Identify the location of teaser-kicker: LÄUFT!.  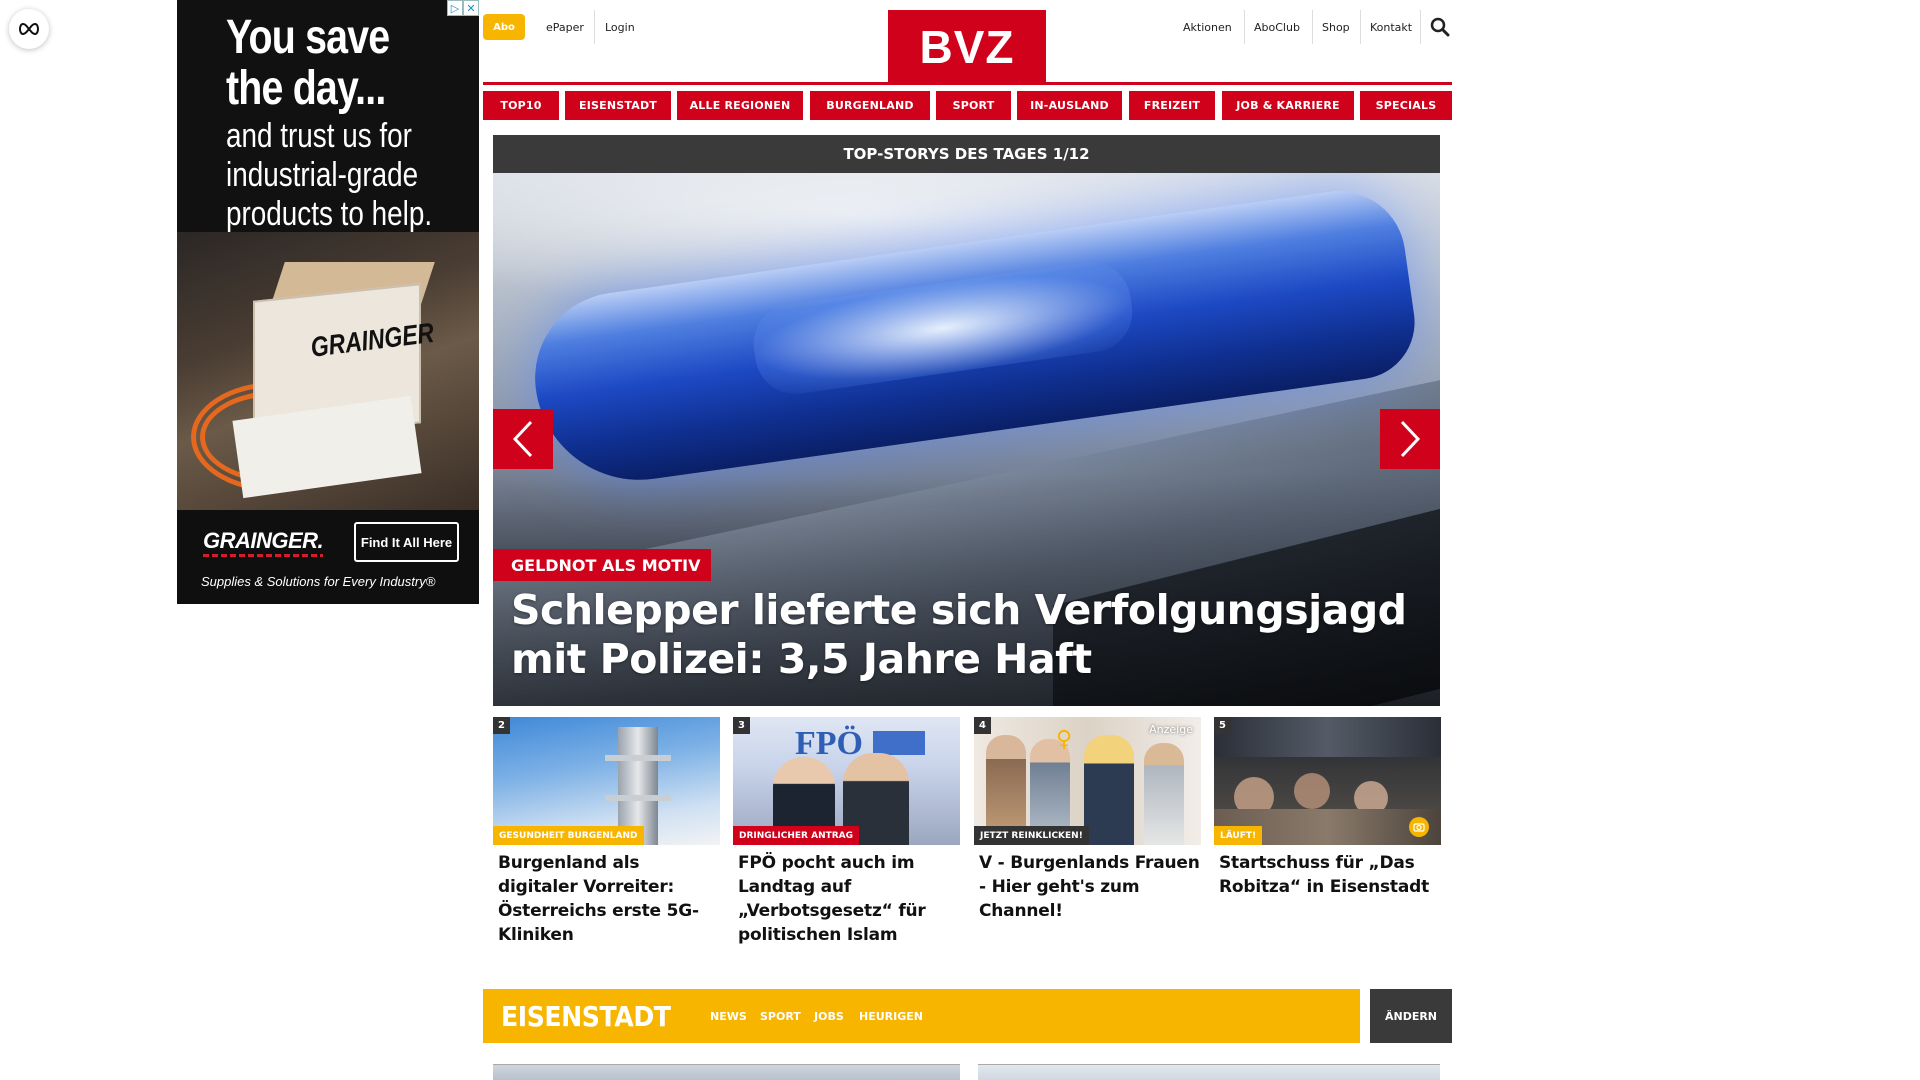
(1238, 835).